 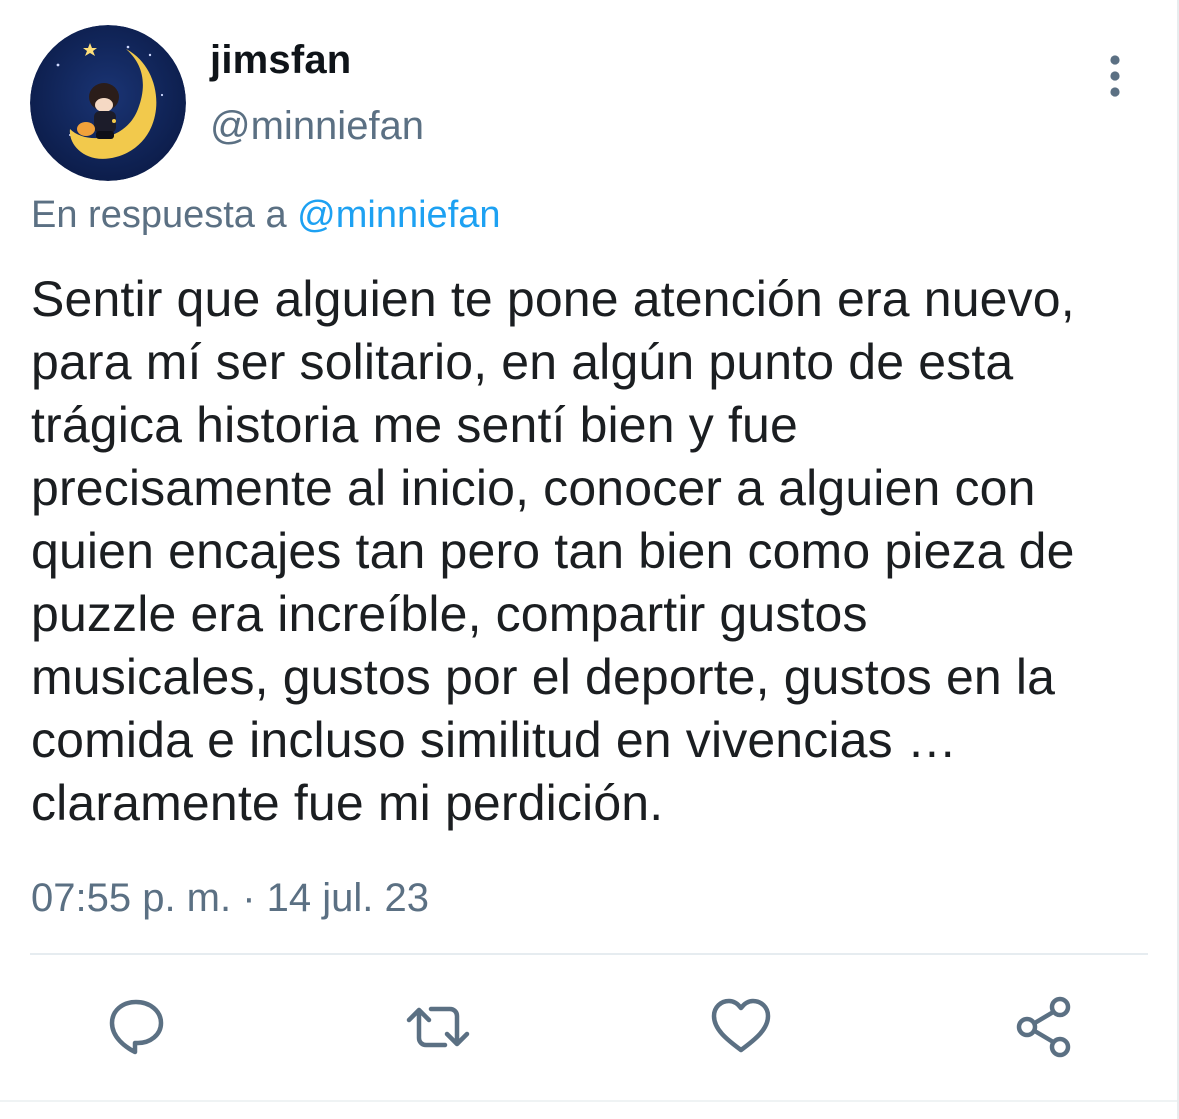 I want to click on avatar, so click(x=108, y=103).